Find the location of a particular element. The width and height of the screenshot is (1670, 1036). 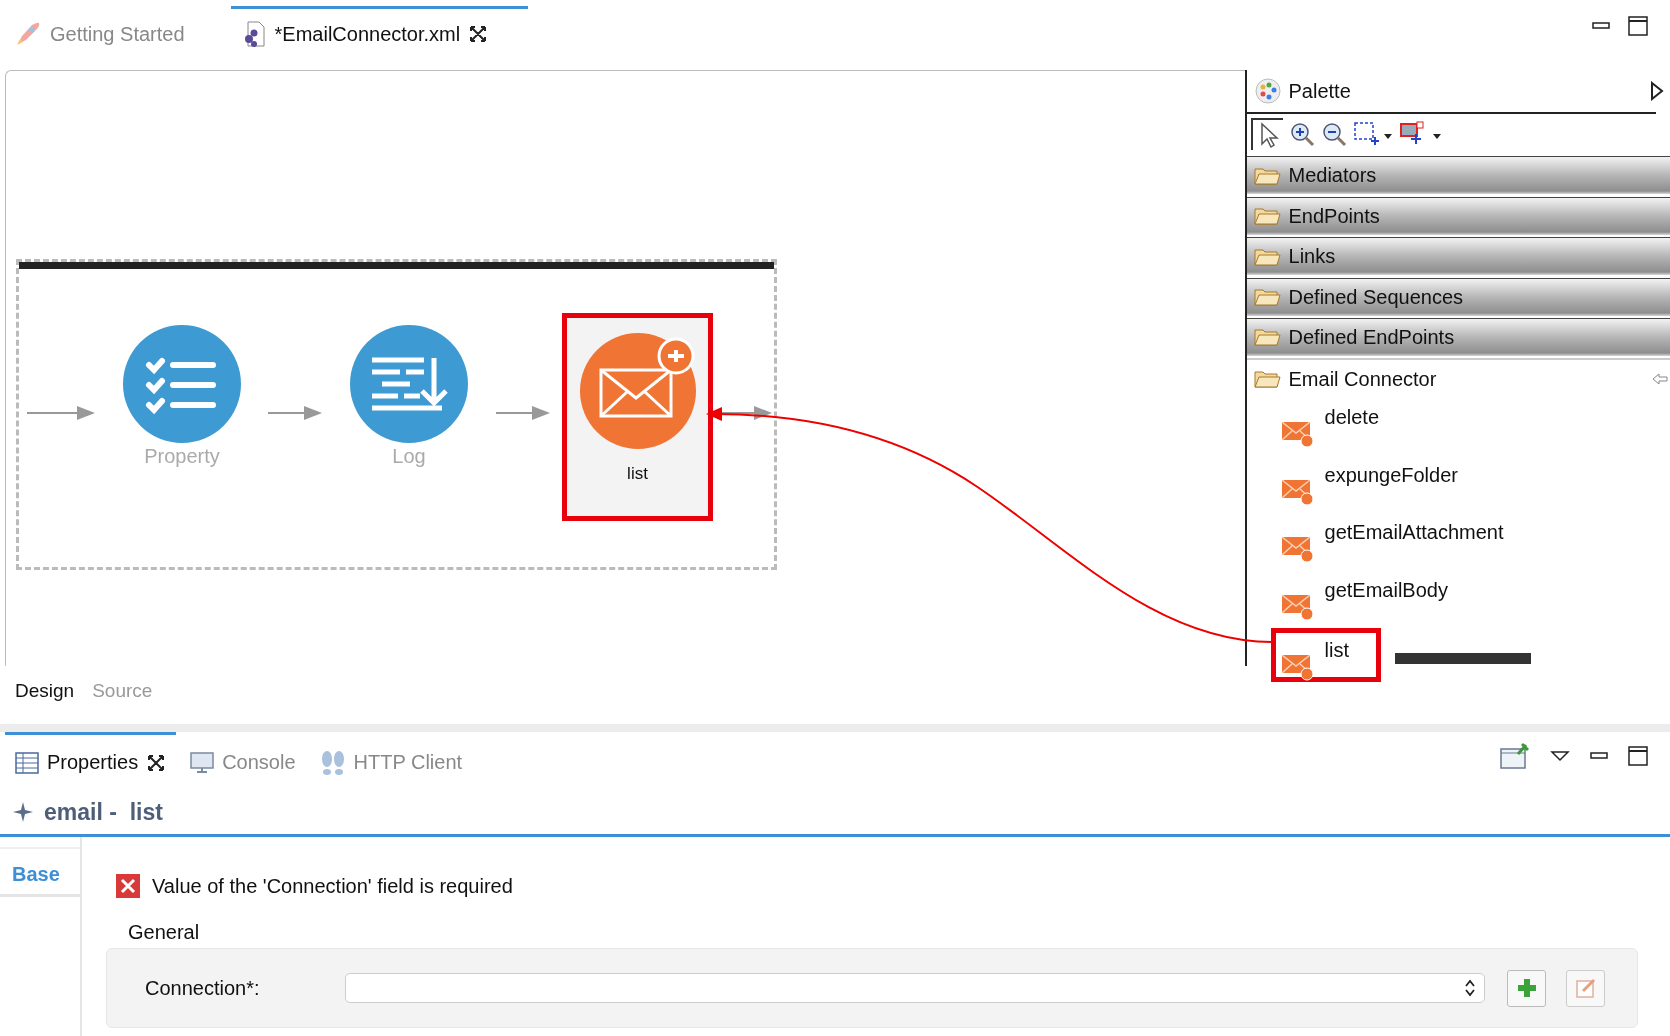

rocket-icon is located at coordinates (28, 34).